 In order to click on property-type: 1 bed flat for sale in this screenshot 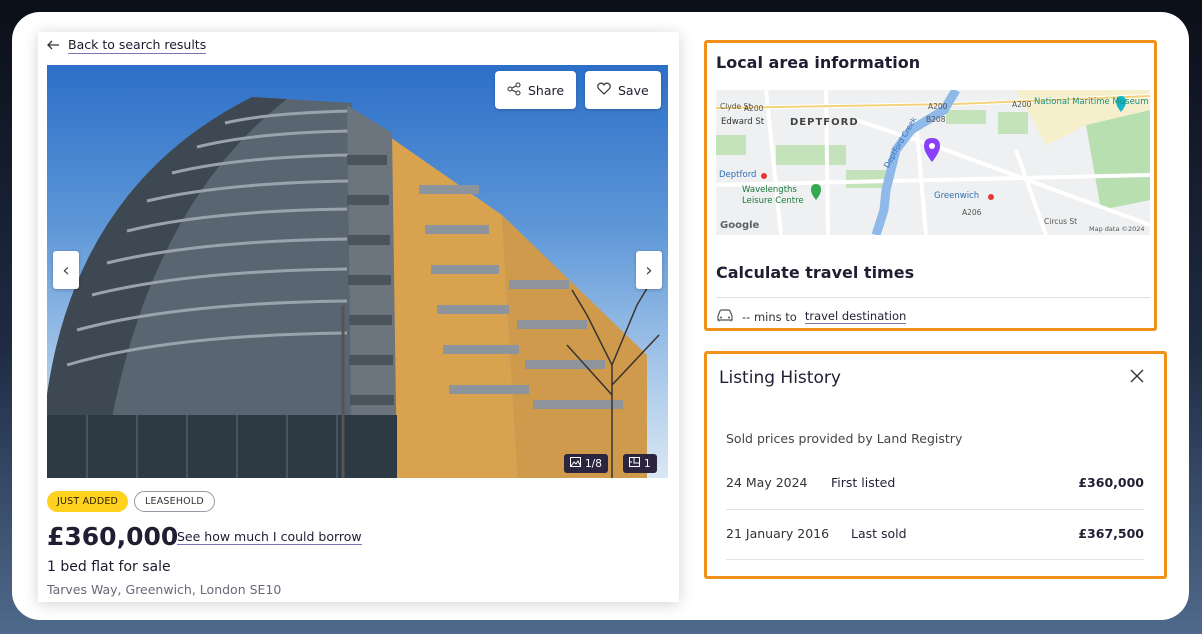, I will do `click(109, 567)`.